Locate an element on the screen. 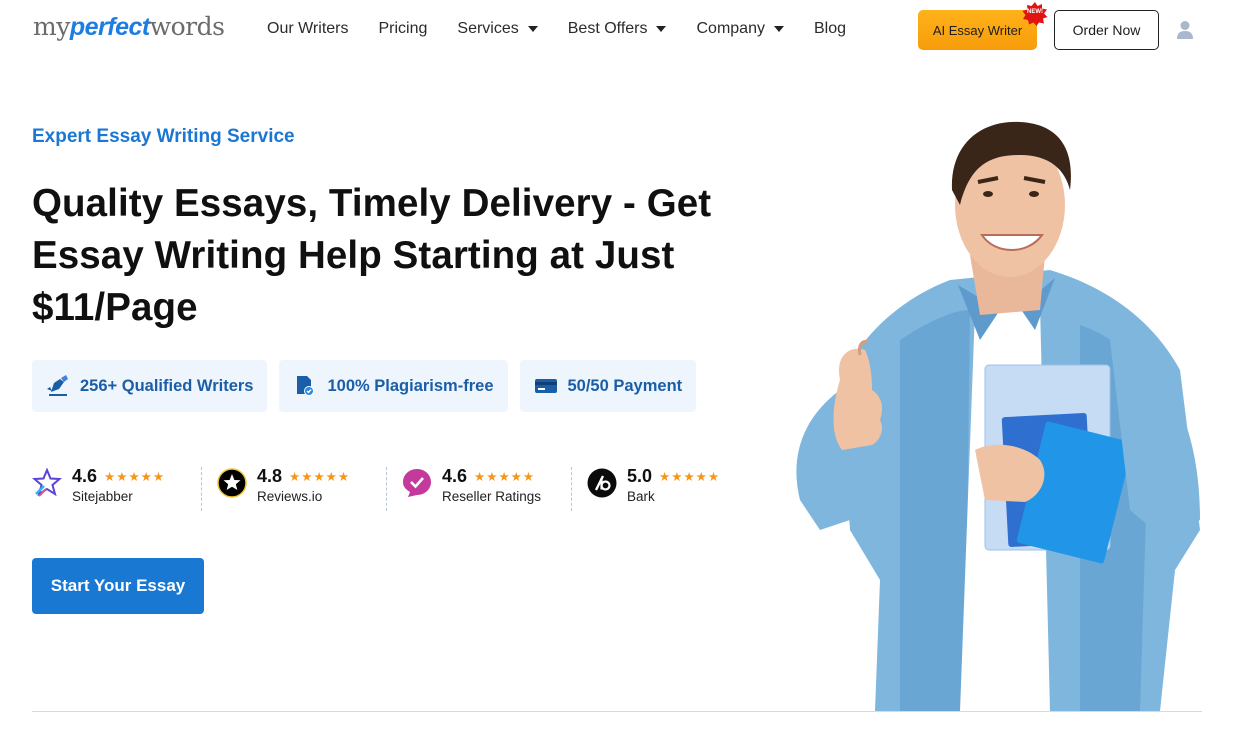  rating-sitejabber: 4.6 ★★★★★ Sitejabber is located at coordinates (124, 488).